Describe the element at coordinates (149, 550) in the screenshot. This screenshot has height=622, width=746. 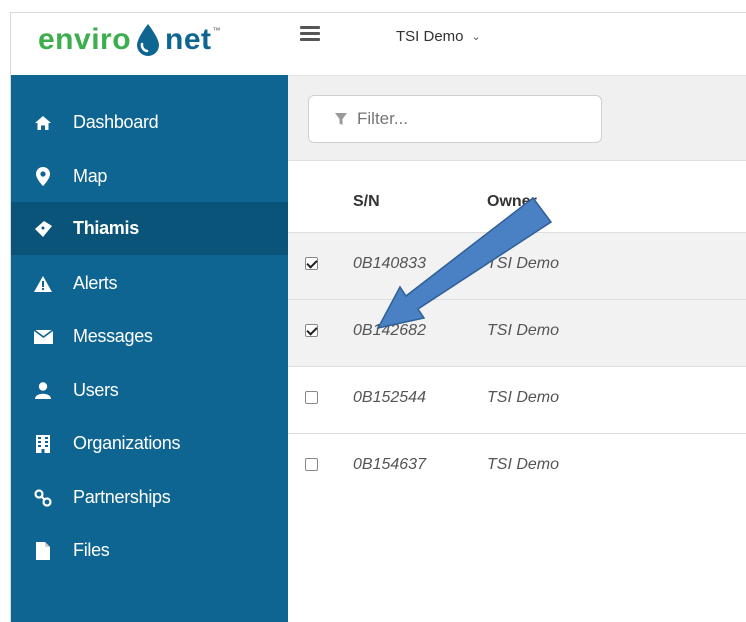
I see `sidebar-item-files: Files` at that location.